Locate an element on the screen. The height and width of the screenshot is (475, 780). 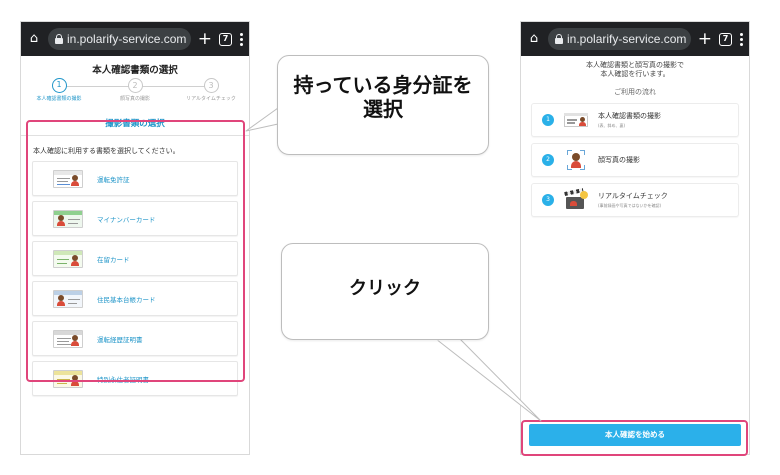
callout-select-id: 持っている身分証を 選択 is located at coordinates (383, 105).